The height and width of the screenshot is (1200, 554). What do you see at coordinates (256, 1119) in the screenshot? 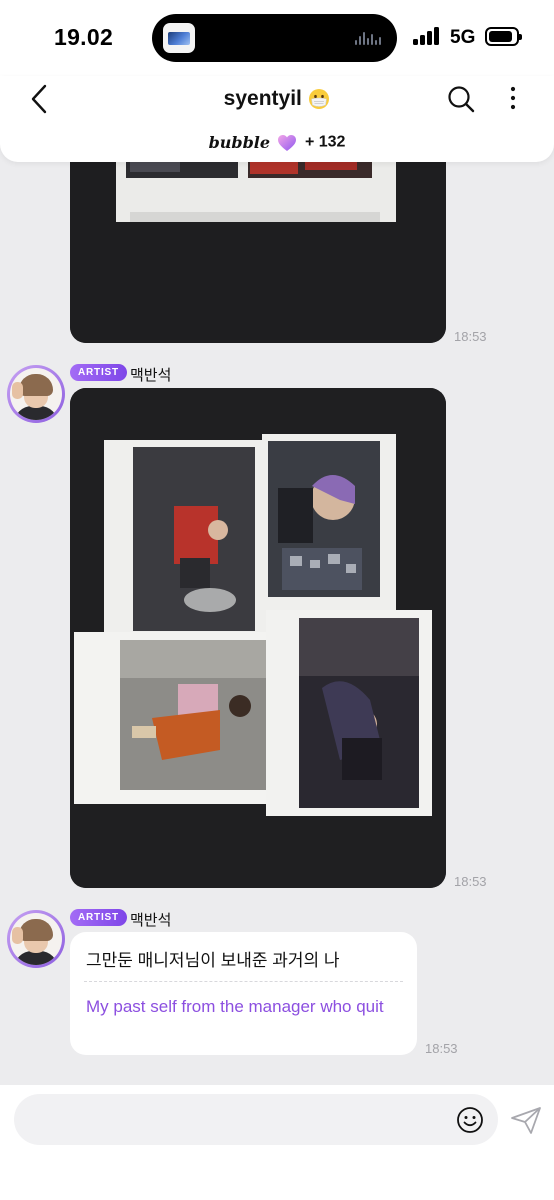
I see `message-input` at bounding box center [256, 1119].